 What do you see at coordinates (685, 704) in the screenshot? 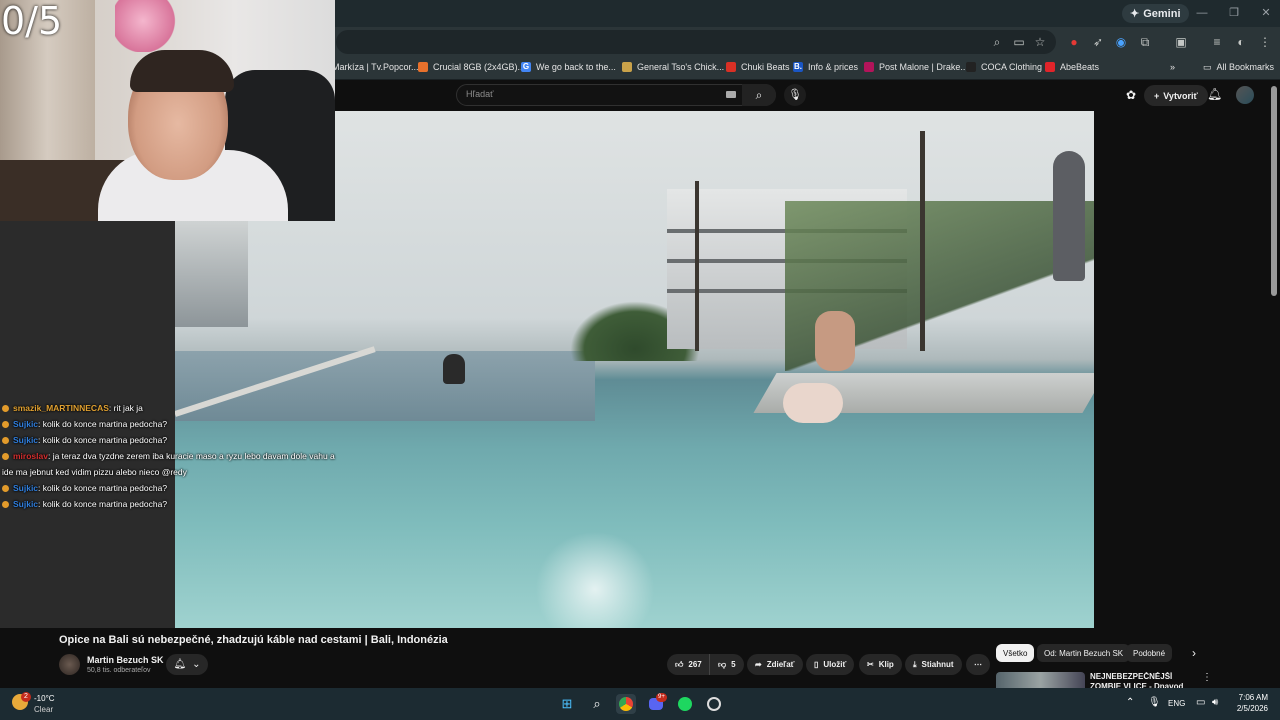
I see `spotify-taskbar-icon` at bounding box center [685, 704].